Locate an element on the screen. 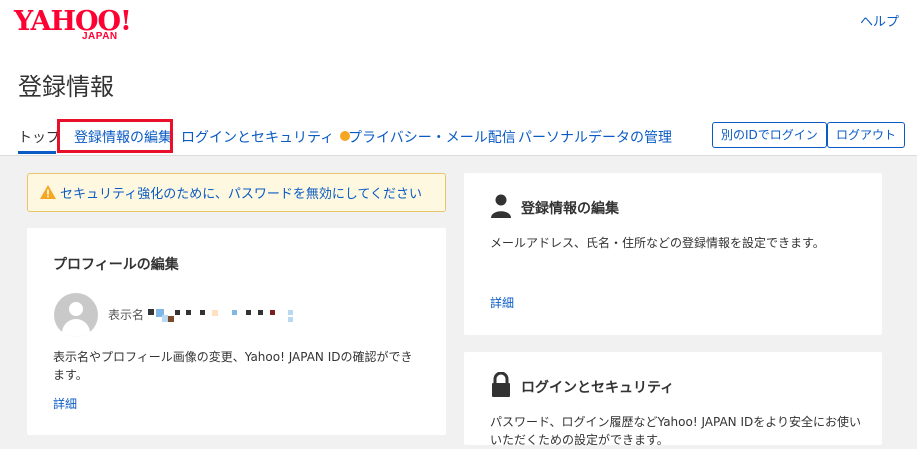 This screenshot has height=449, width=917. lock-icon is located at coordinates (501, 384).